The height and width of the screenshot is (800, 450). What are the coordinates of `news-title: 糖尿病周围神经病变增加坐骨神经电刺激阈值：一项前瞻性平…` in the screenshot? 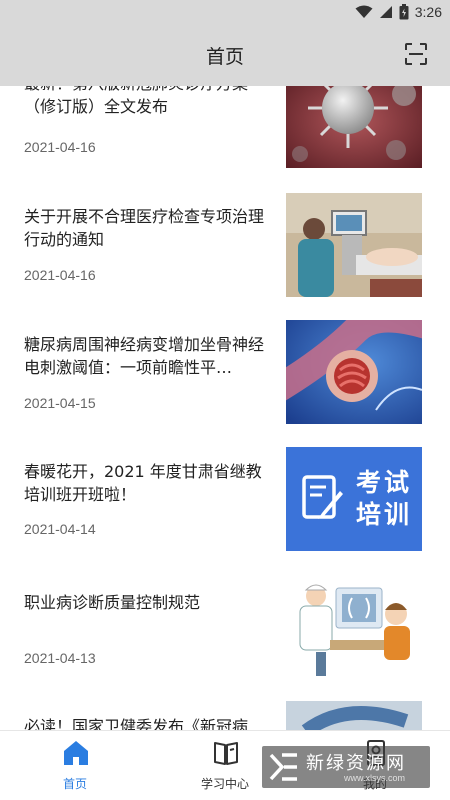 It's located at (144, 356).